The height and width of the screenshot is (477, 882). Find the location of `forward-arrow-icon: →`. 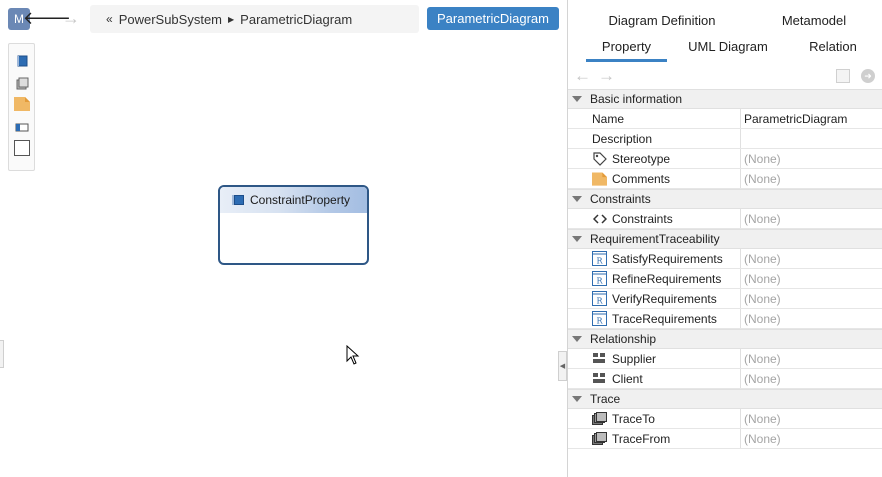

forward-arrow-icon: → is located at coordinates (71, 18).